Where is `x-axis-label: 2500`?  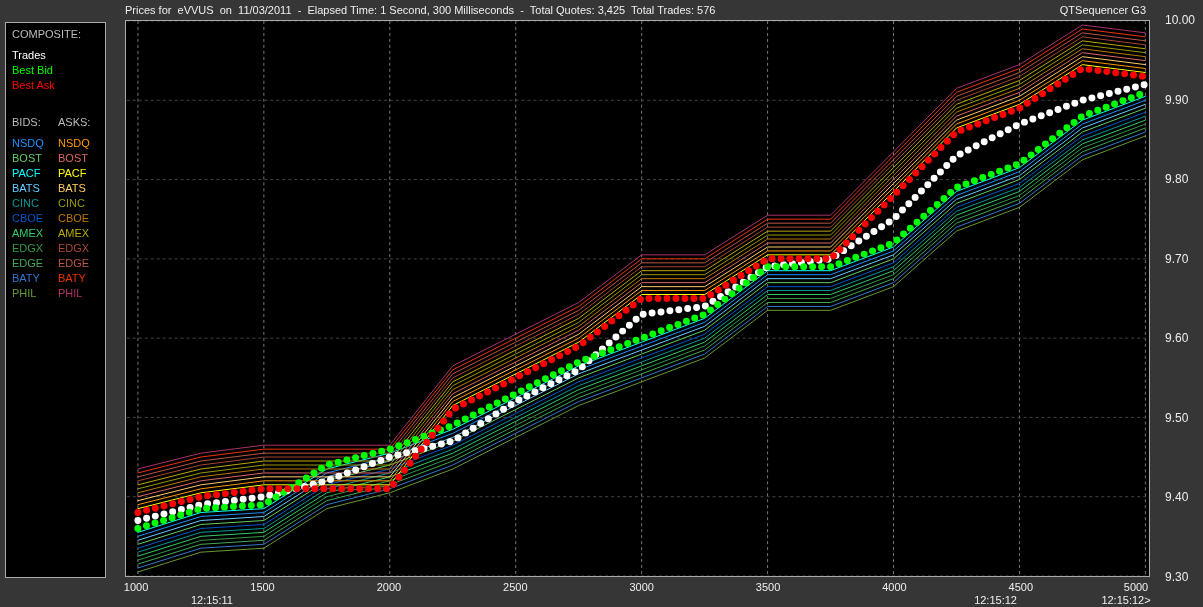 x-axis-label: 2500 is located at coordinates (515, 587).